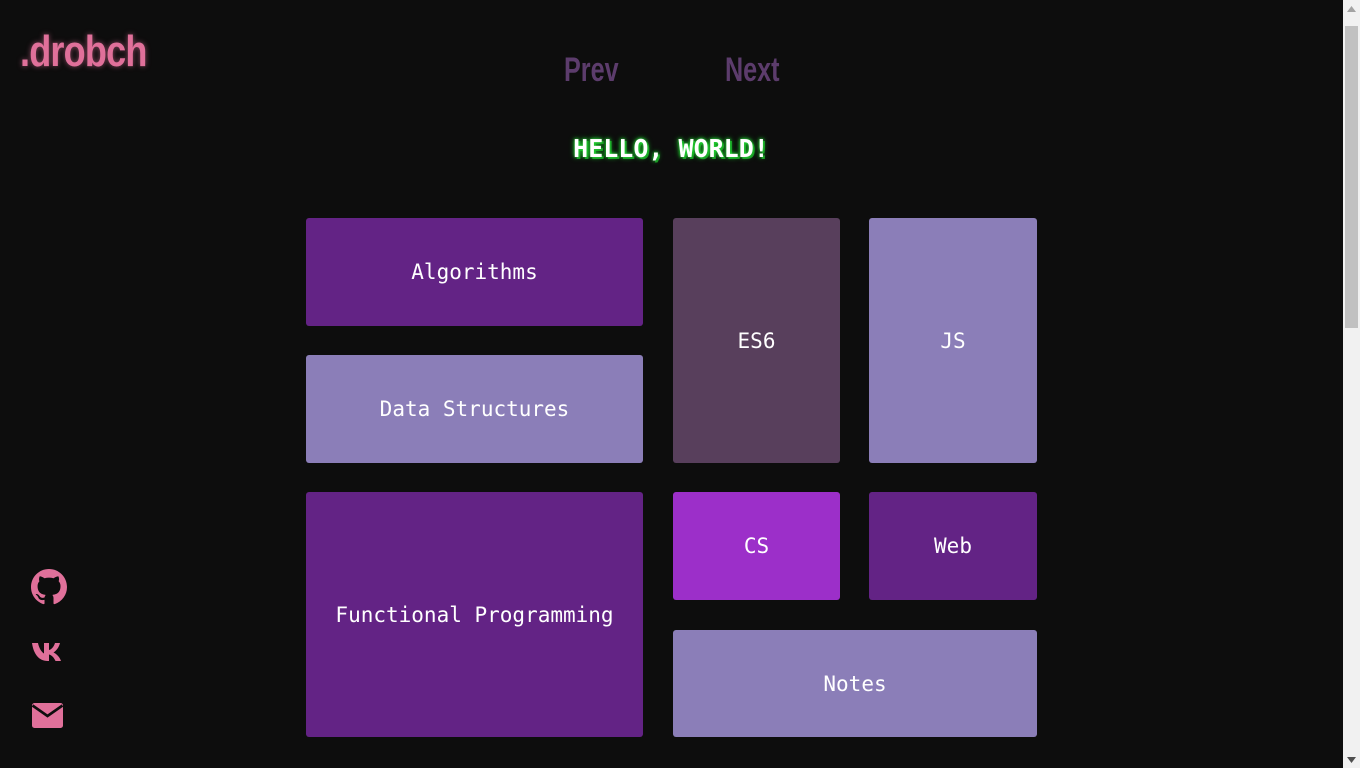  Describe the element at coordinates (756, 340) in the screenshot. I see `tile-es6: ES6` at that location.